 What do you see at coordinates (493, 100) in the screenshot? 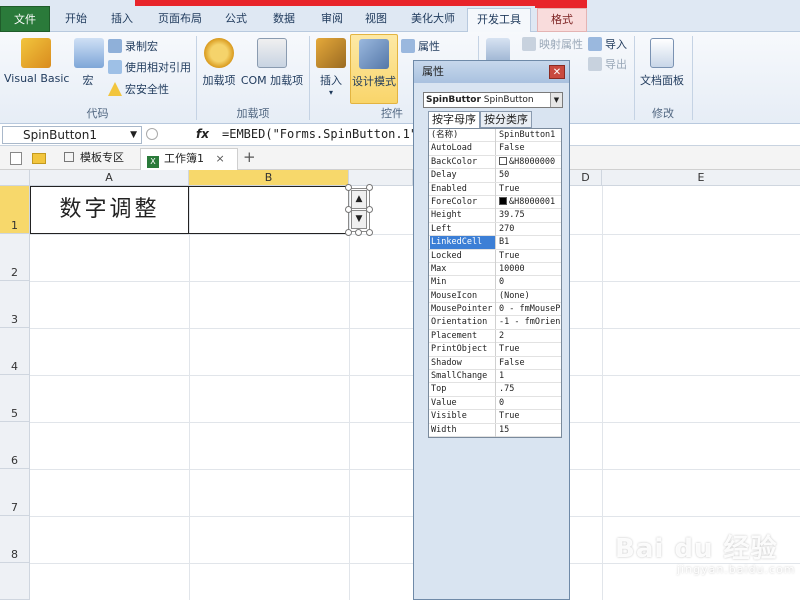
I see `object-selector-combo: SpinButtor SpinButton ▼` at bounding box center [493, 100].